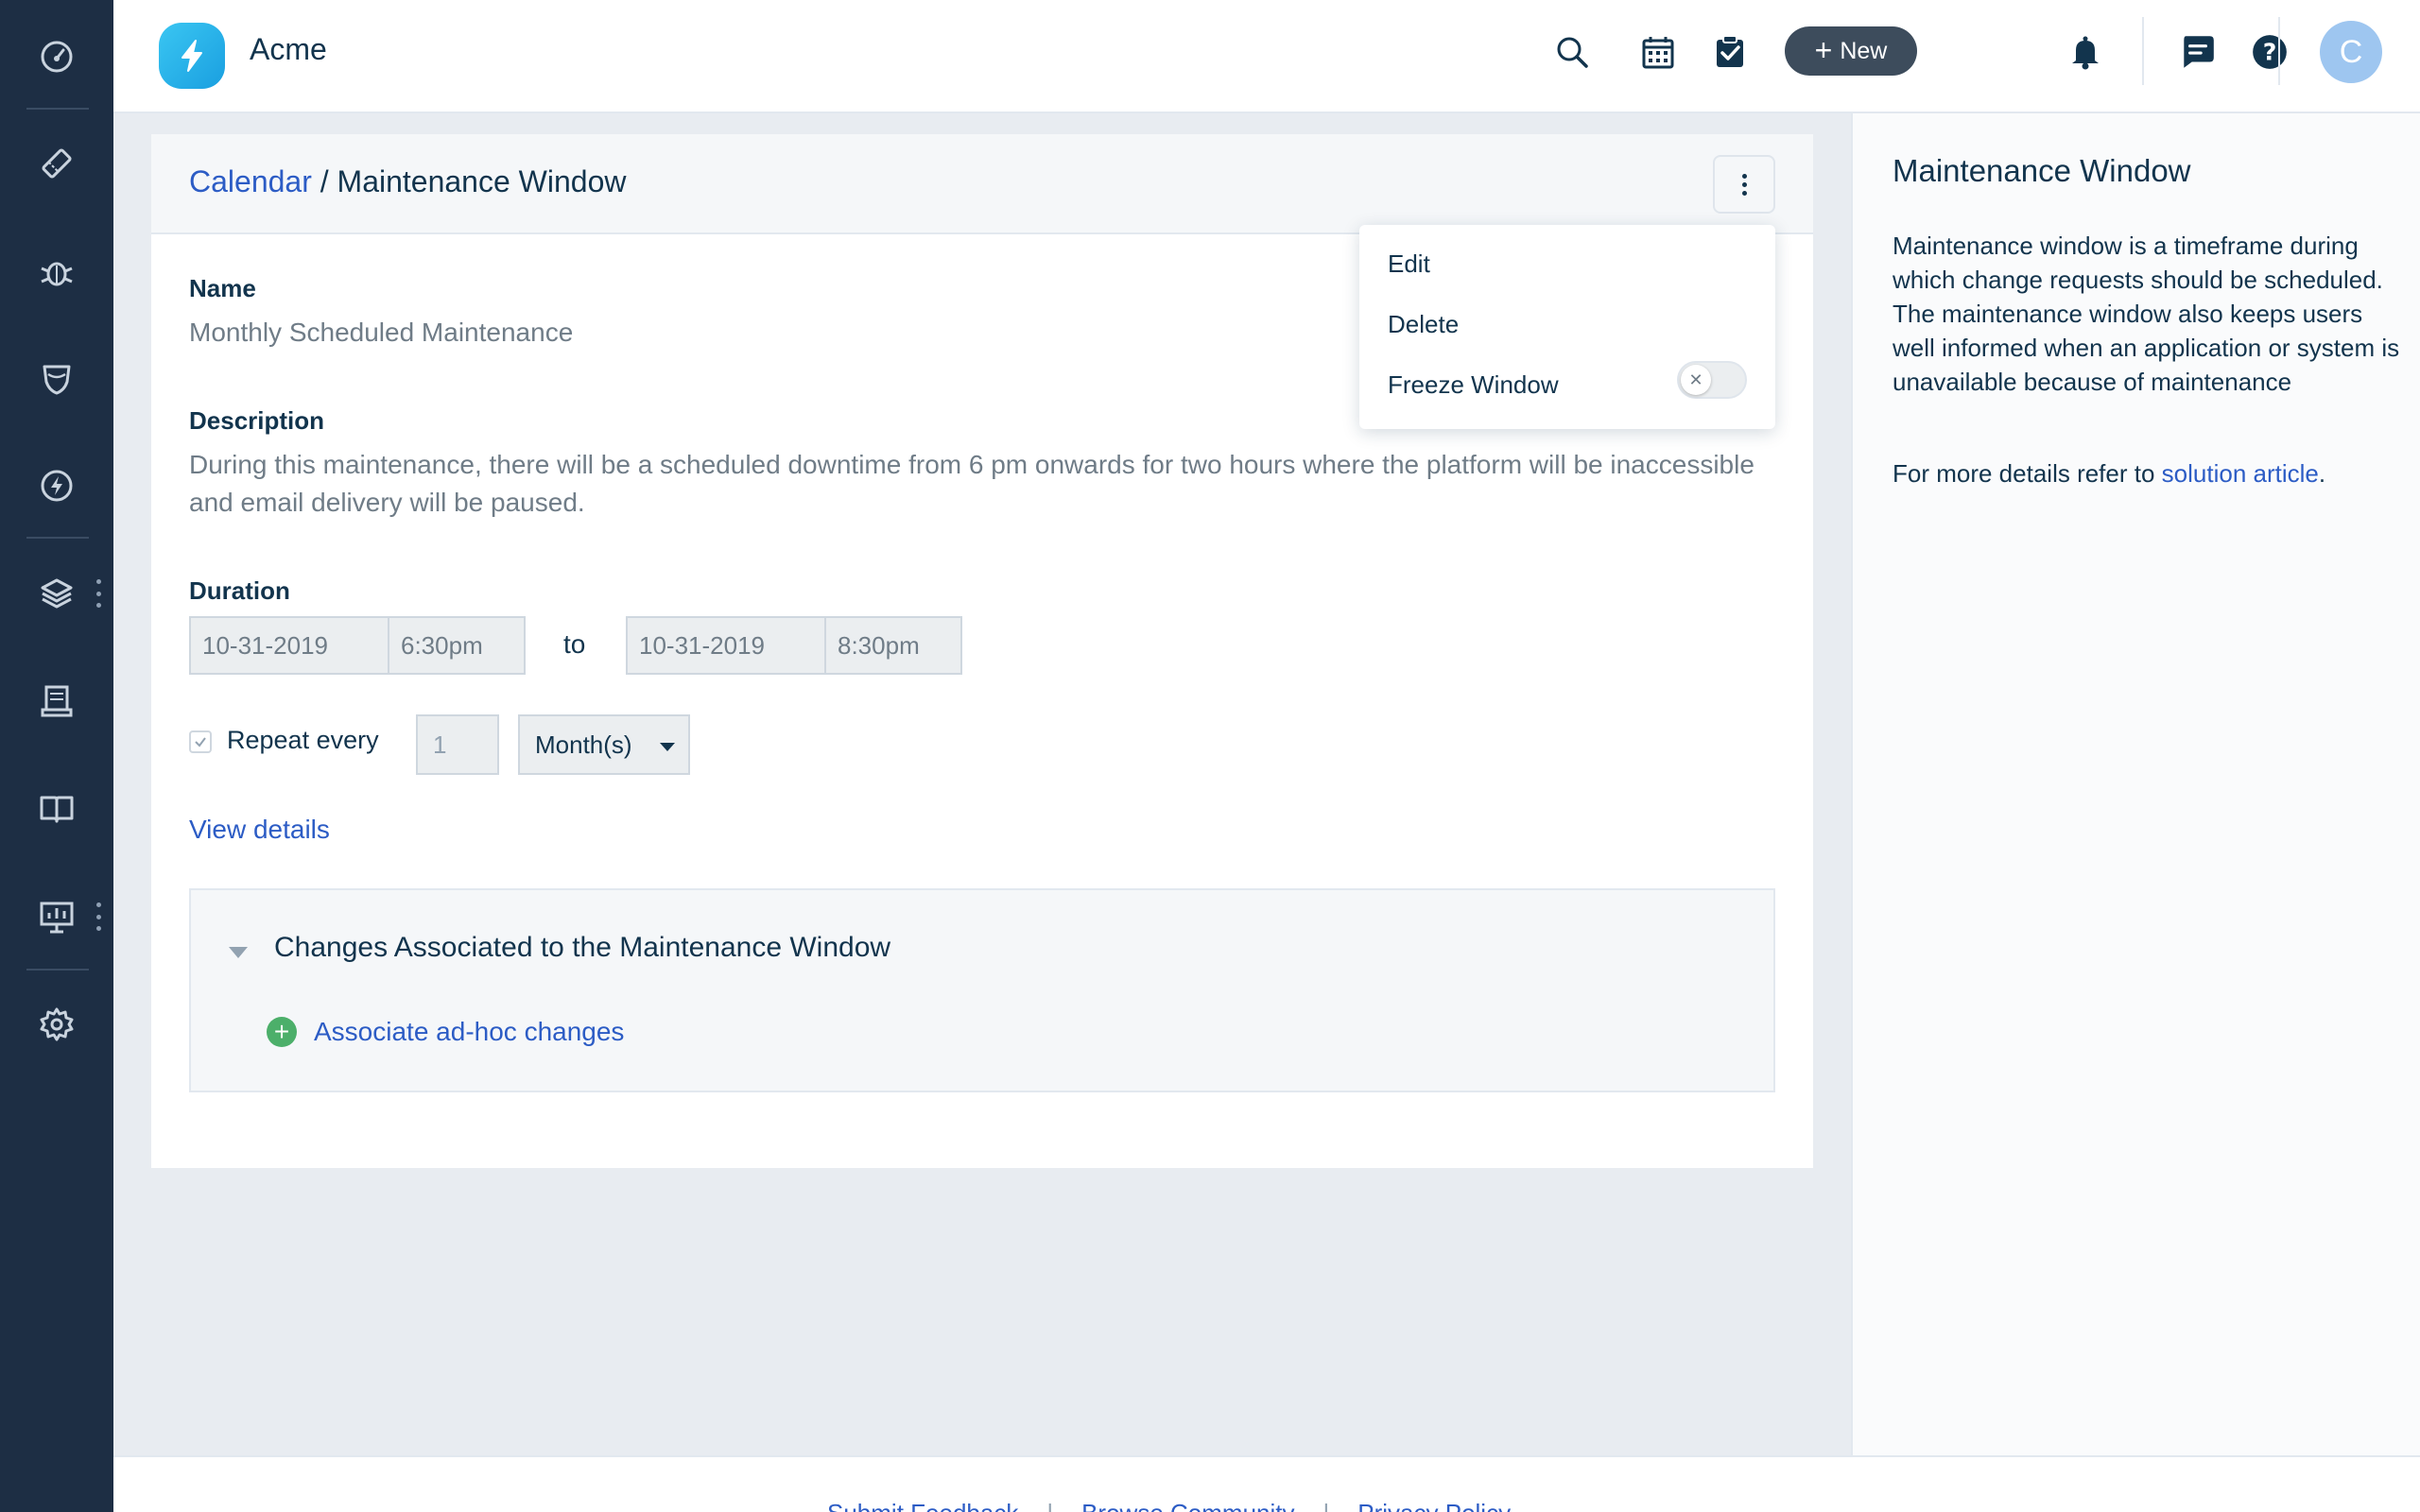  What do you see at coordinates (575, 644) in the screenshot?
I see `to-label: to` at bounding box center [575, 644].